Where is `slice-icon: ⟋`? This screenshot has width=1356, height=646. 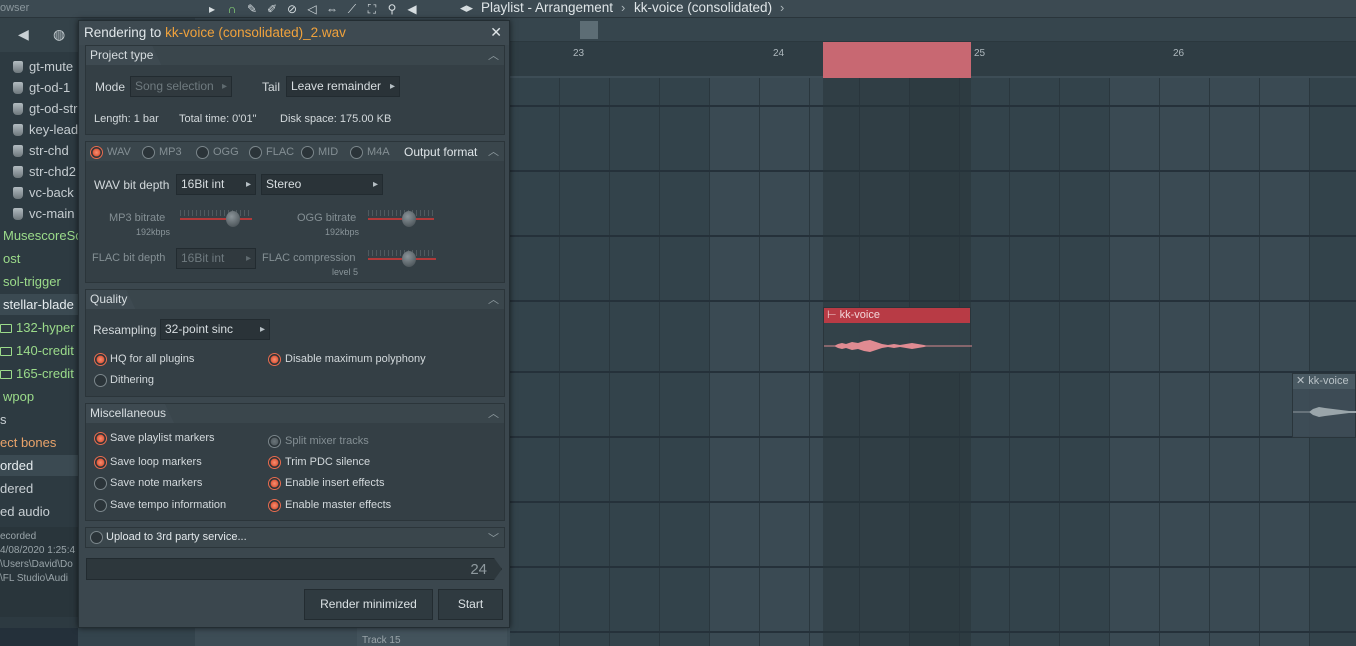
slice-icon: ⟋ is located at coordinates (352, 9).